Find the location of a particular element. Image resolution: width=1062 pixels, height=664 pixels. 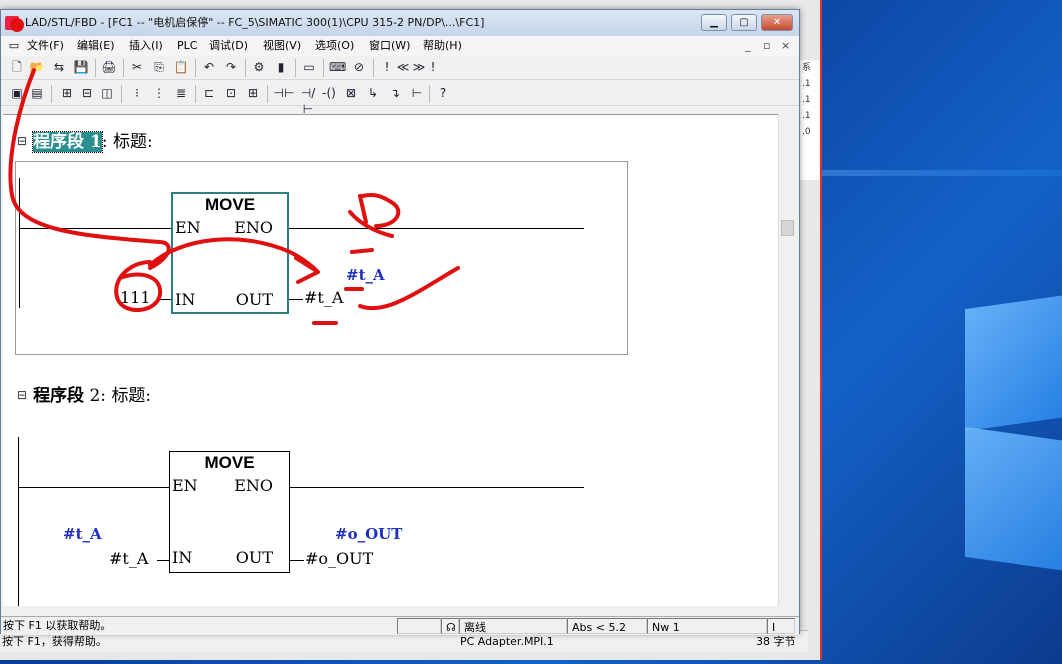

new-file-icon: 🗋 is located at coordinates (17, 67).